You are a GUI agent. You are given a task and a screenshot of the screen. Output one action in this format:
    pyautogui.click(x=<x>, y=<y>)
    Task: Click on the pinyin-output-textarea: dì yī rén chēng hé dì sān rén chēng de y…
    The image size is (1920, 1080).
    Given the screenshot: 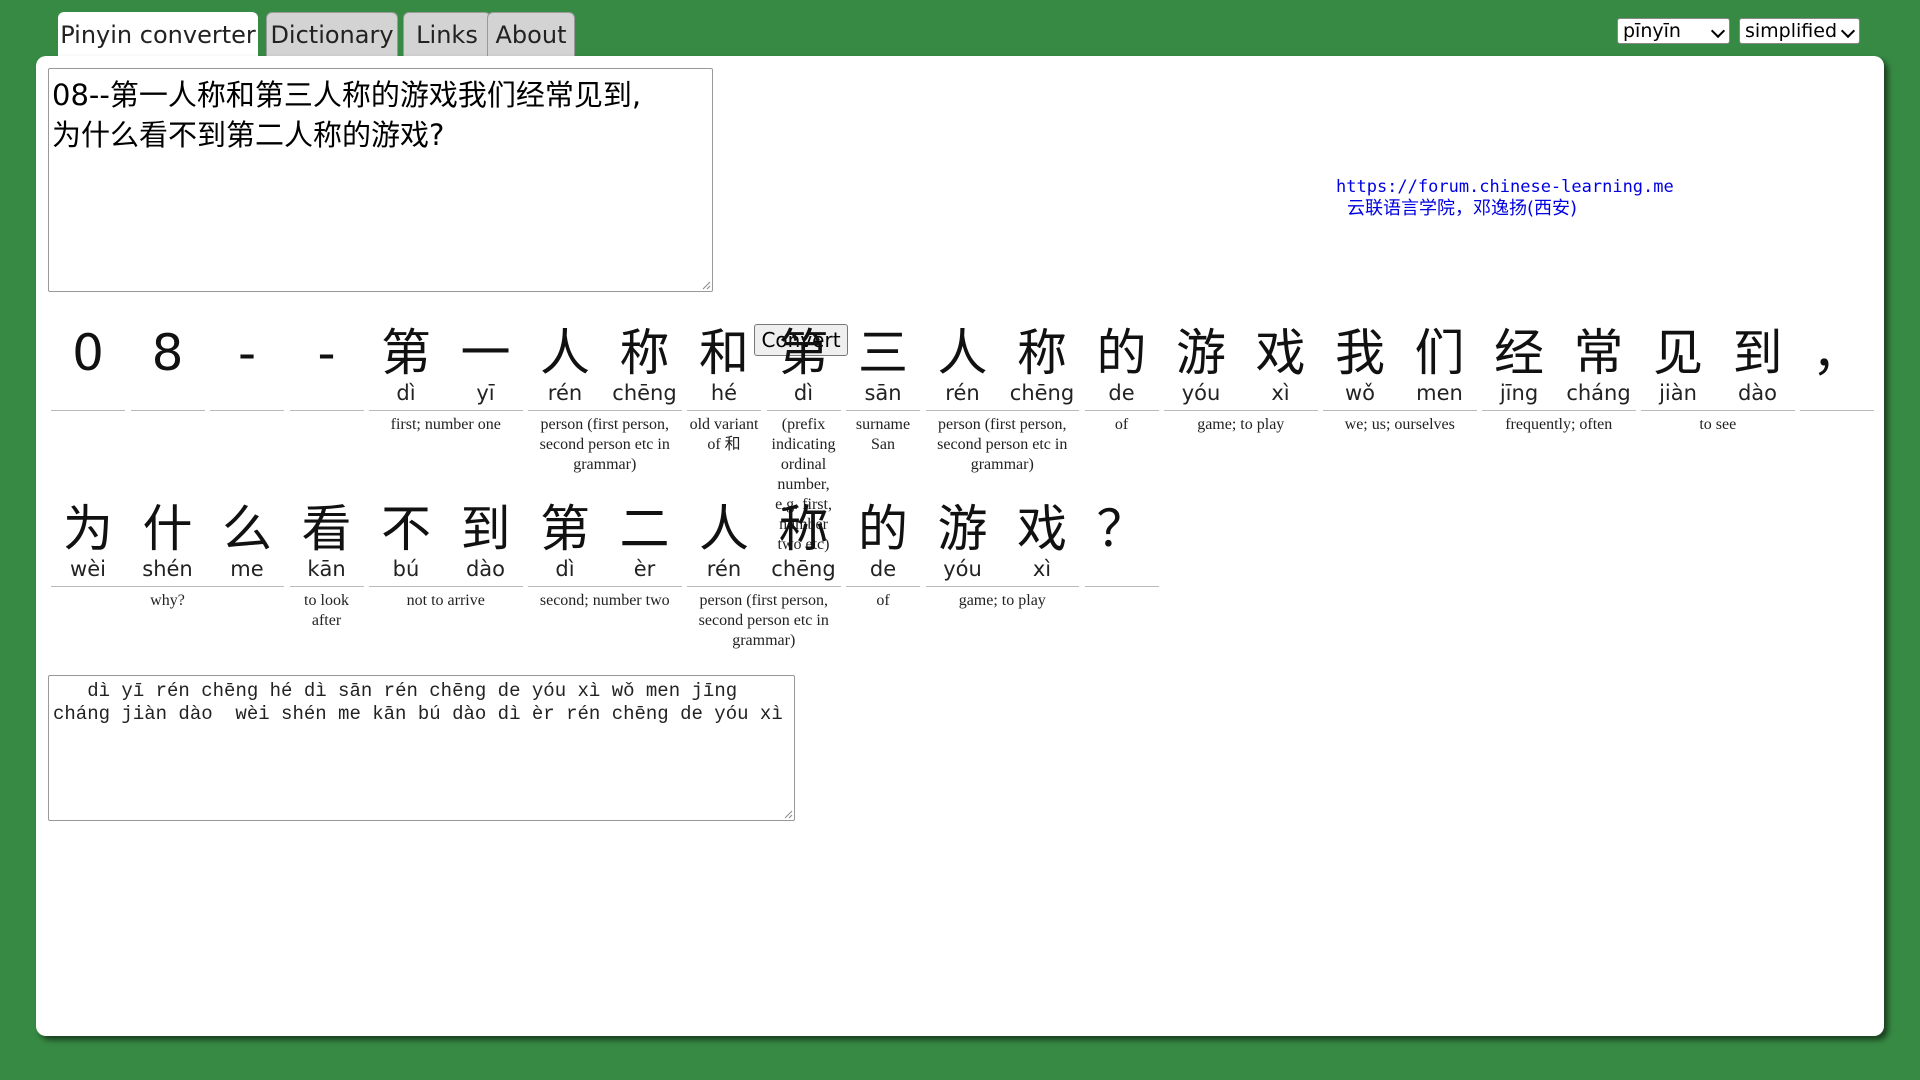 What is the action you would take?
    pyautogui.click(x=421, y=748)
    